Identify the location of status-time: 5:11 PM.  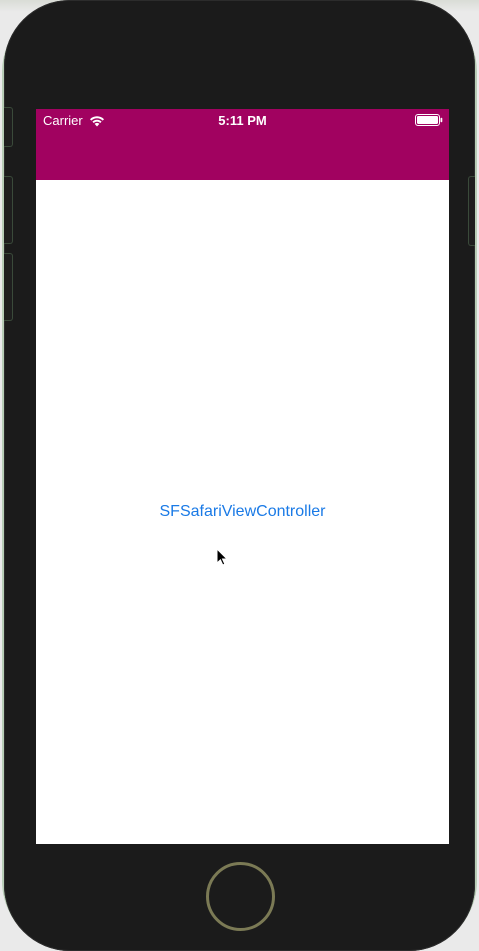
(242, 120).